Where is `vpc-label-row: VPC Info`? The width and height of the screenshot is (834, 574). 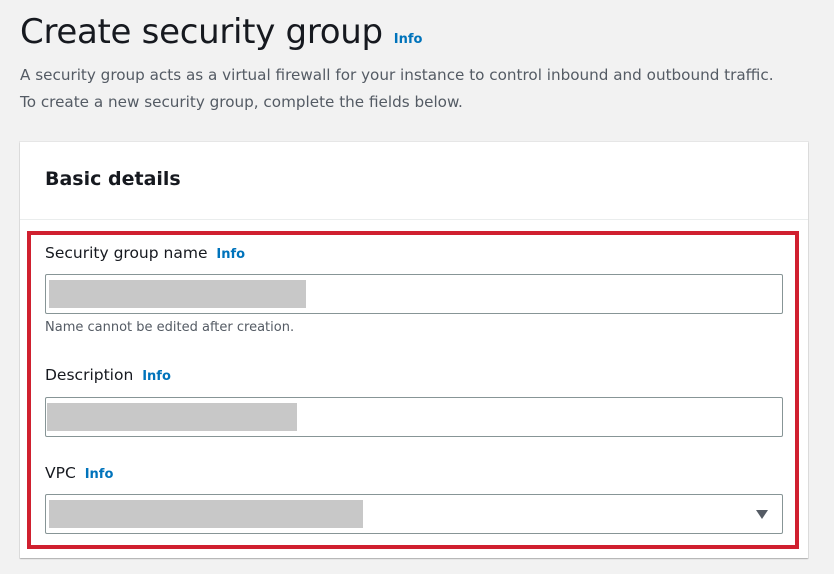
vpc-label-row: VPC Info is located at coordinates (79, 473).